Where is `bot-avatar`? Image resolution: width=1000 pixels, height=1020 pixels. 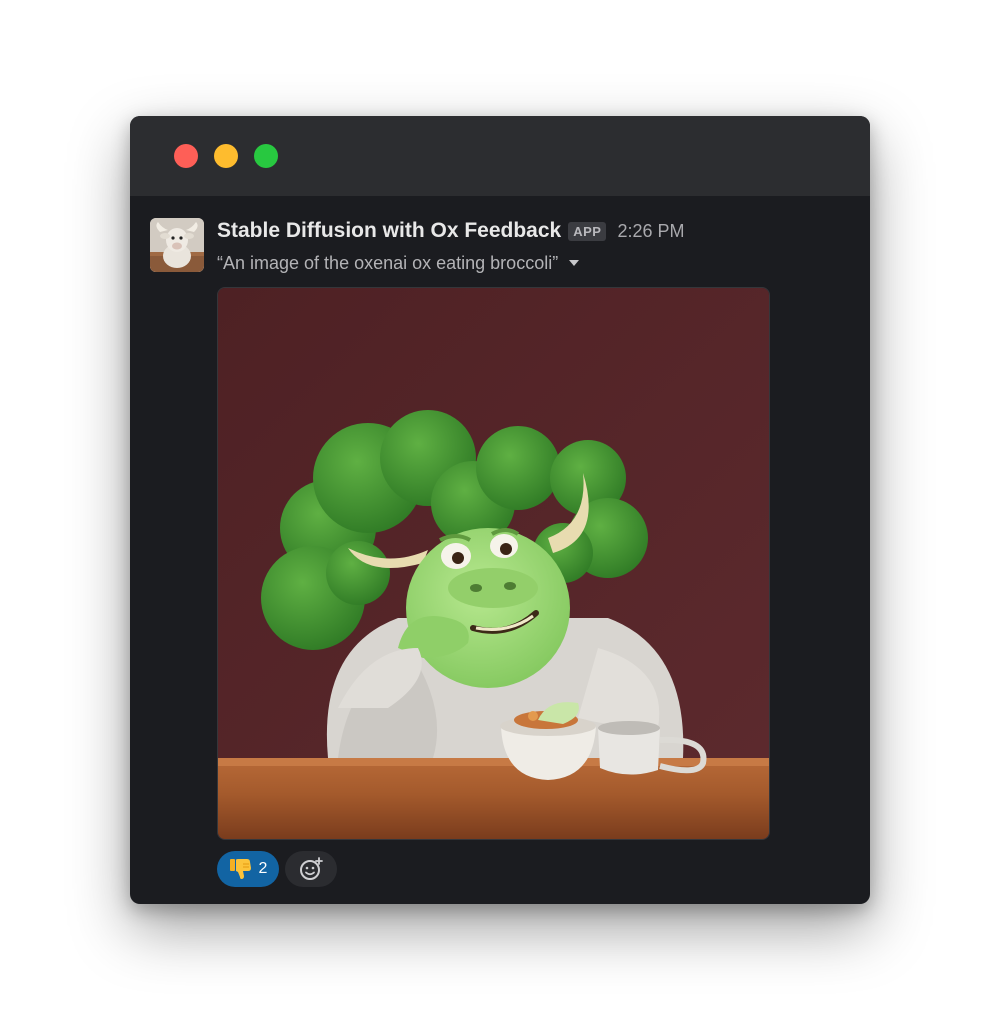 bot-avatar is located at coordinates (177, 245).